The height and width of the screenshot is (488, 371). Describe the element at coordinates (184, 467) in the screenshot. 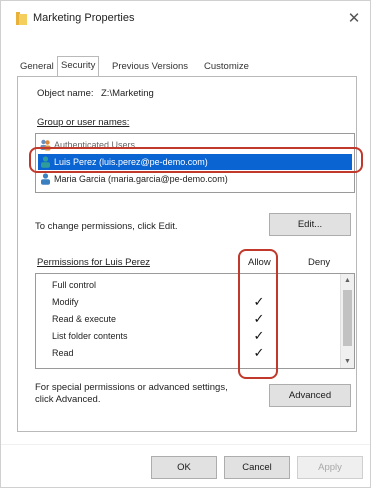

I see `ok-button: OK` at that location.